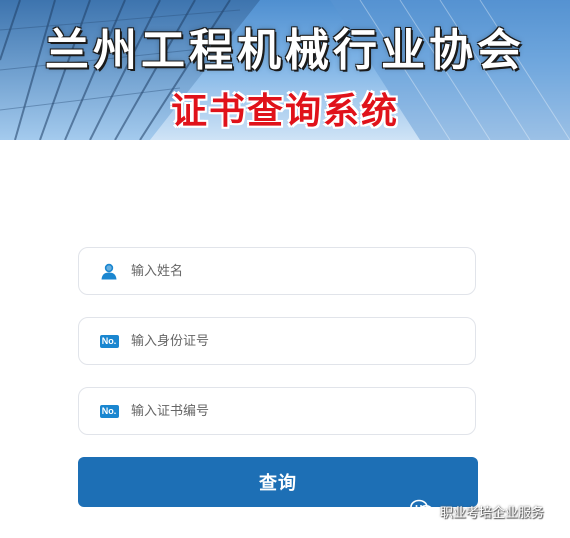  What do you see at coordinates (109, 271) in the screenshot?
I see `user-icon` at bounding box center [109, 271].